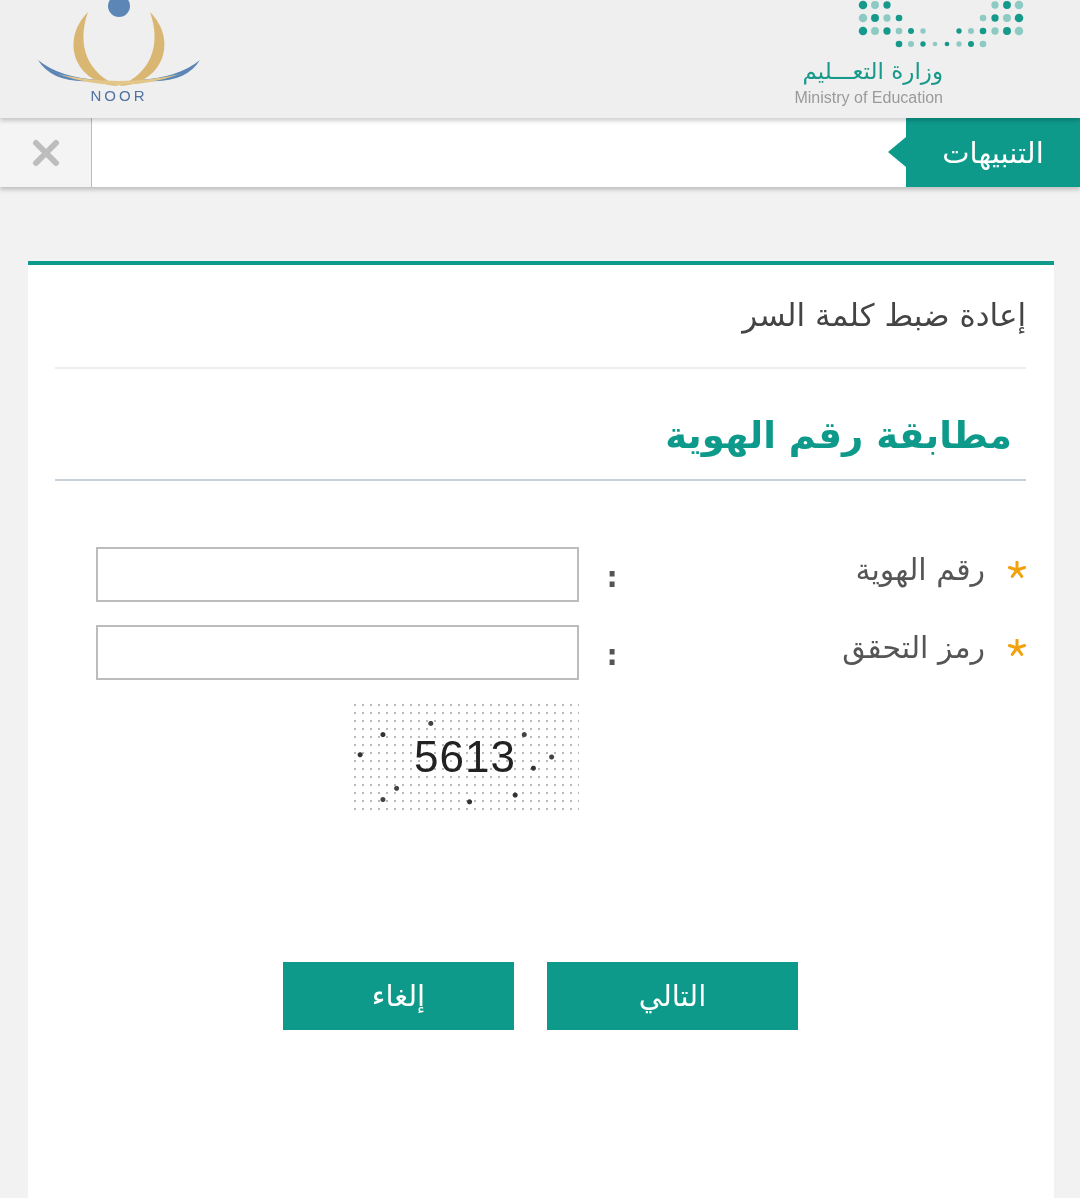  What do you see at coordinates (984, 152) in the screenshot?
I see `alerts-label: التنبيهات` at bounding box center [984, 152].